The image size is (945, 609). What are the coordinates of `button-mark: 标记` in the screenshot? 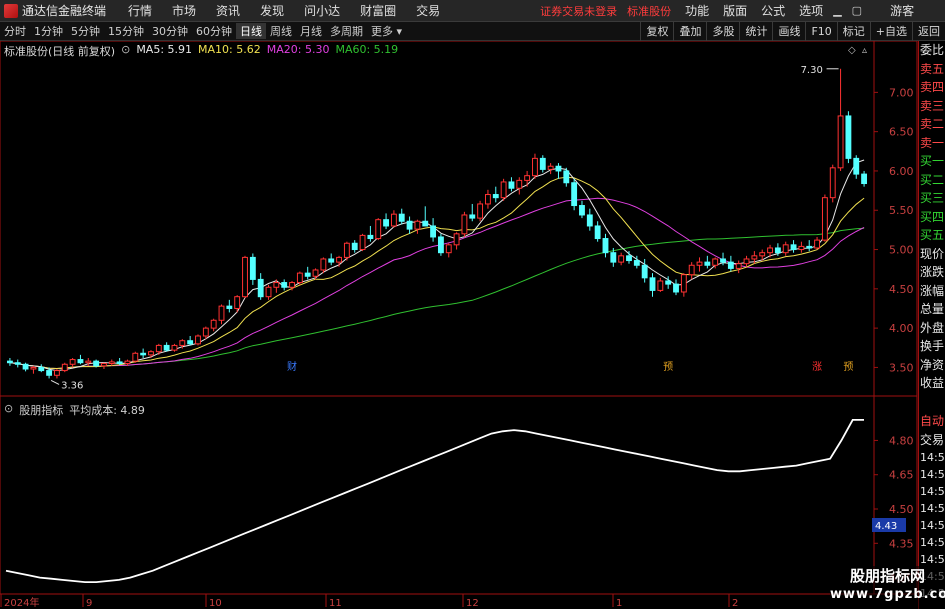 It's located at (853, 31).